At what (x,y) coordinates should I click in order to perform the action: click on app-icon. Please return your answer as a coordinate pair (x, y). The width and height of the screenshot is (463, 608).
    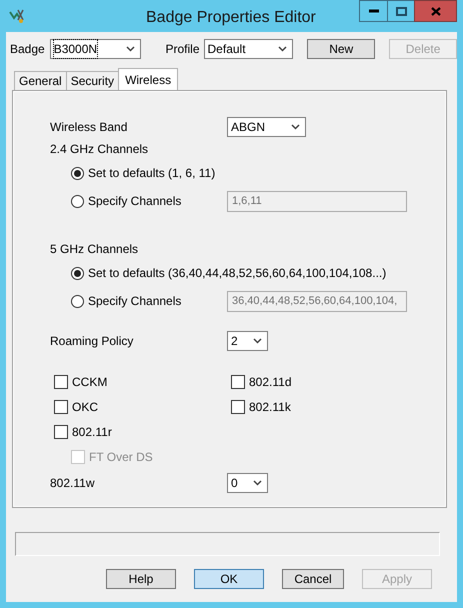
    Looking at the image, I should click on (17, 16).